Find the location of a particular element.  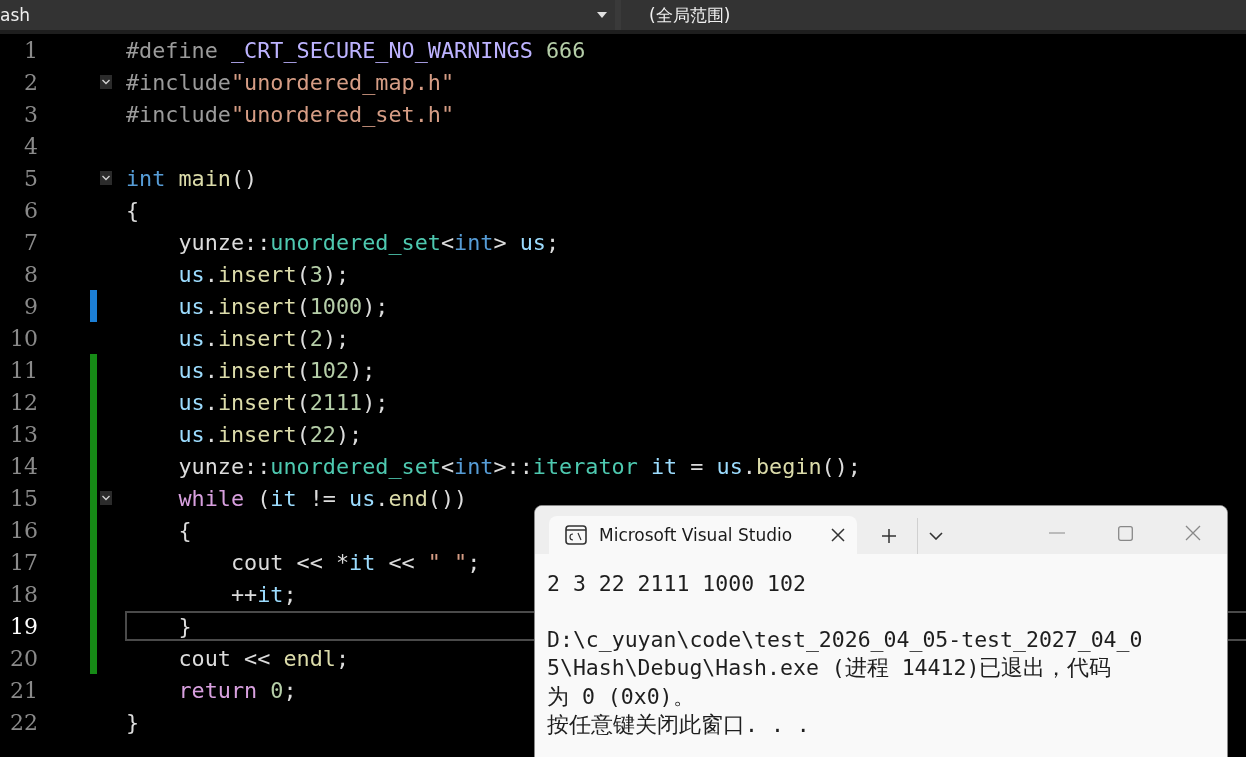

console-output-line: D:\c_yuyan\code\test_2026_04_05-test_2027_04_0 is located at coordinates (845, 639).